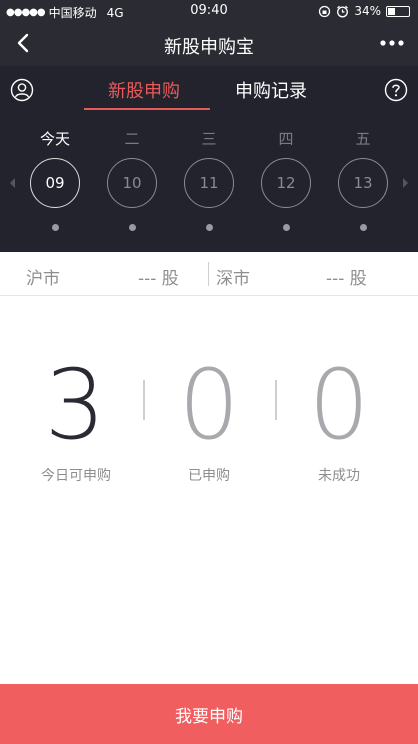  What do you see at coordinates (76, 476) in the screenshot?
I see `available-label: 今日可申购` at bounding box center [76, 476].